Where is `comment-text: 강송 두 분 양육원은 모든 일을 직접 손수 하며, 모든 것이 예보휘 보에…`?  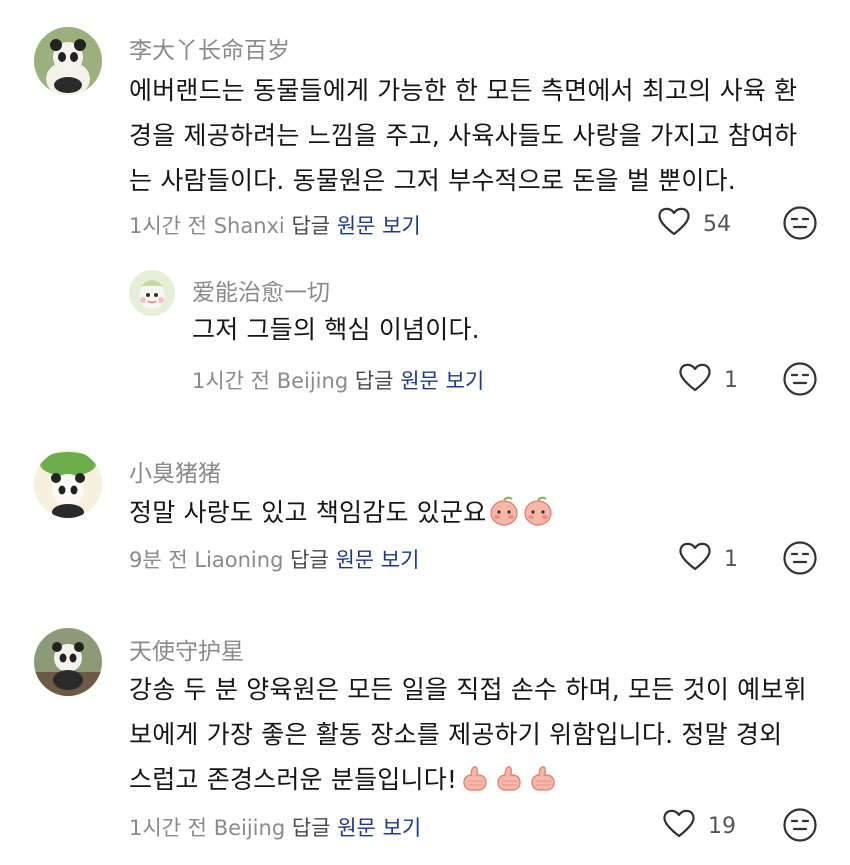 comment-text: 강송 두 분 양육원은 모든 일을 직접 손수 하며, 모든 것이 예보휘 보에… is located at coordinates (468, 737).